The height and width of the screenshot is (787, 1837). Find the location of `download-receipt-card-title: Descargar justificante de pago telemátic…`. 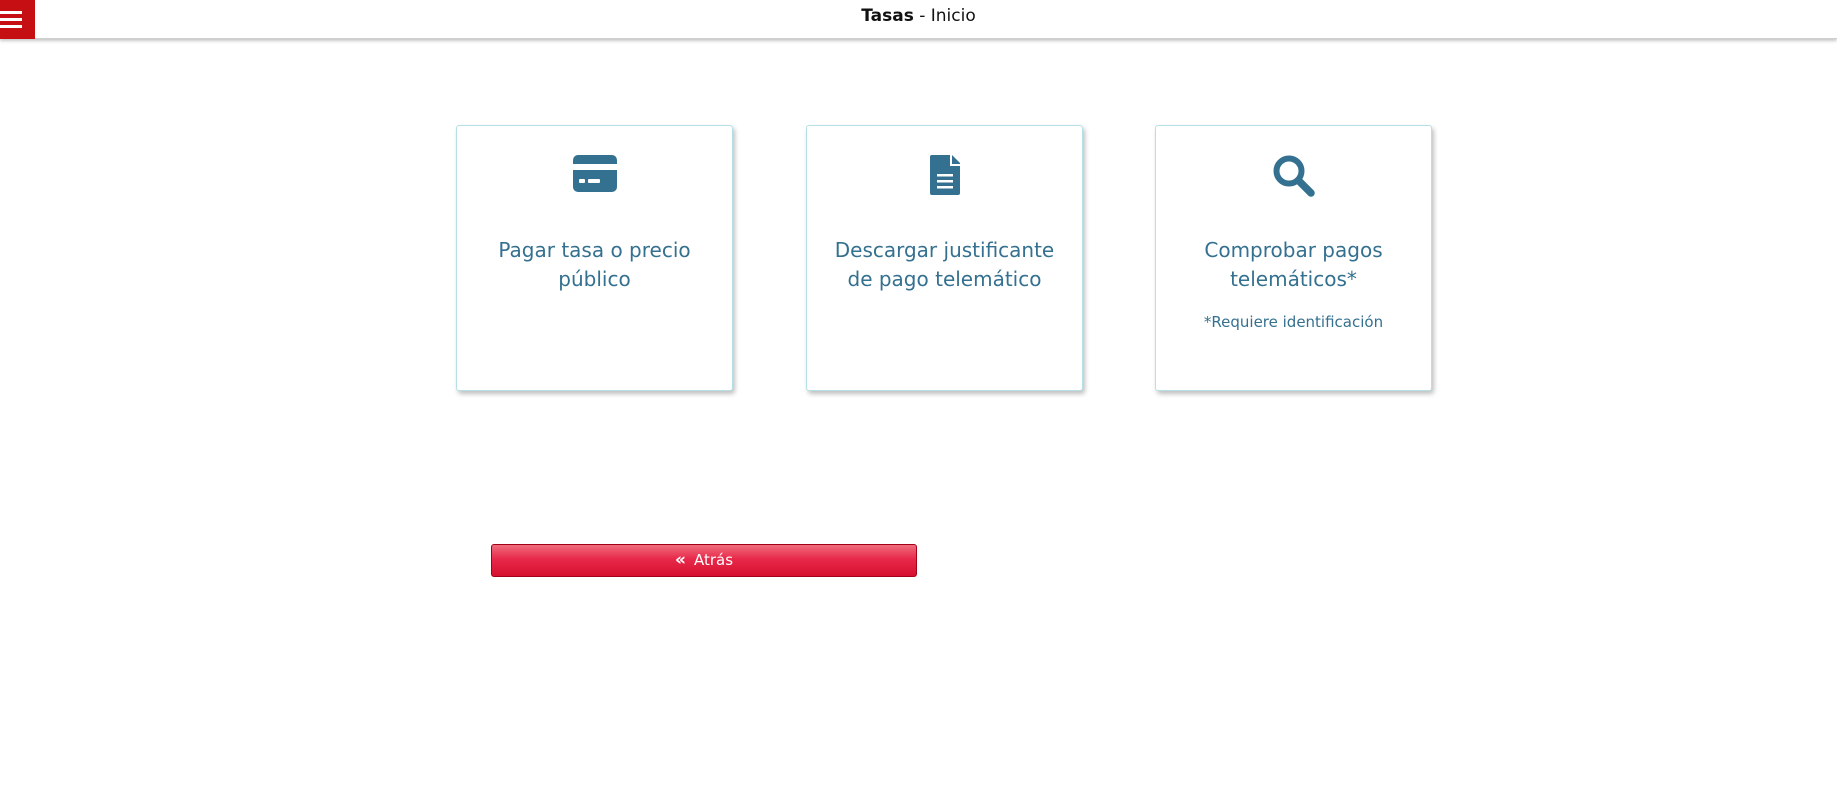

download-receipt-card-title: Descargar justificante de pago telemátic… is located at coordinates (944, 264).